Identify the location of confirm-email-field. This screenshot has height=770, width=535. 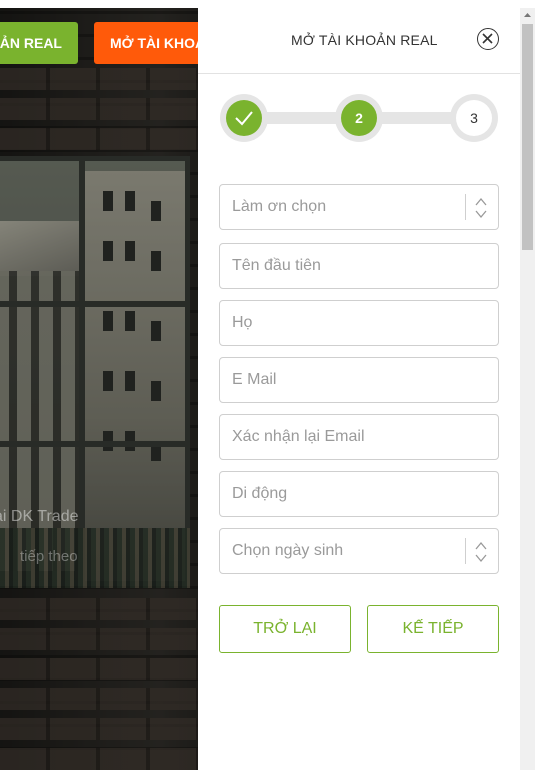
(359, 437).